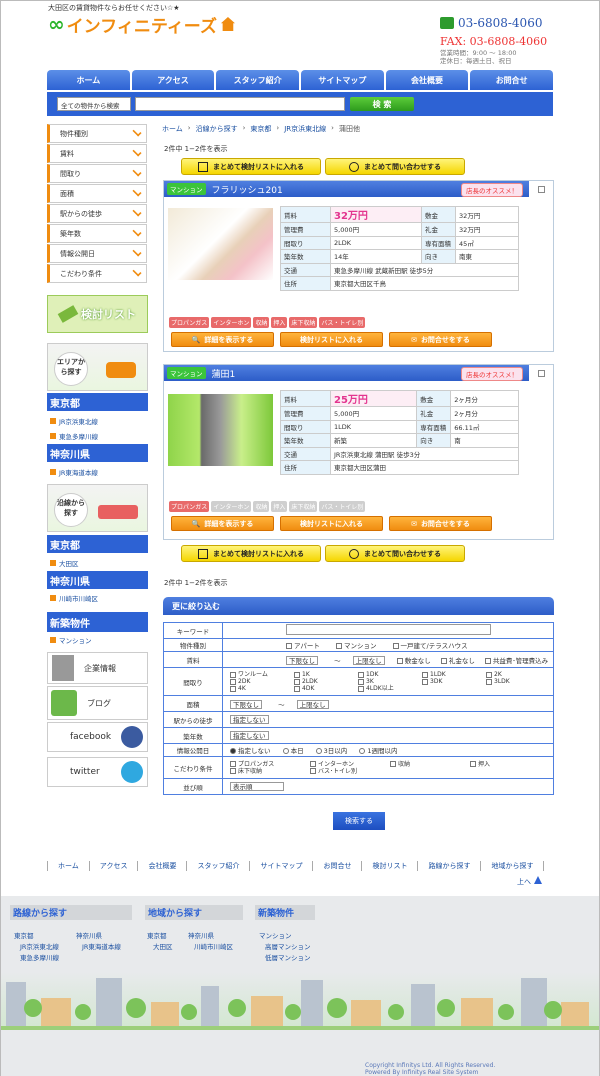 This screenshot has width=600, height=1076. What do you see at coordinates (270, 764) in the screenshot?
I see `kodawari-propane: プロパンガス` at bounding box center [270, 764].